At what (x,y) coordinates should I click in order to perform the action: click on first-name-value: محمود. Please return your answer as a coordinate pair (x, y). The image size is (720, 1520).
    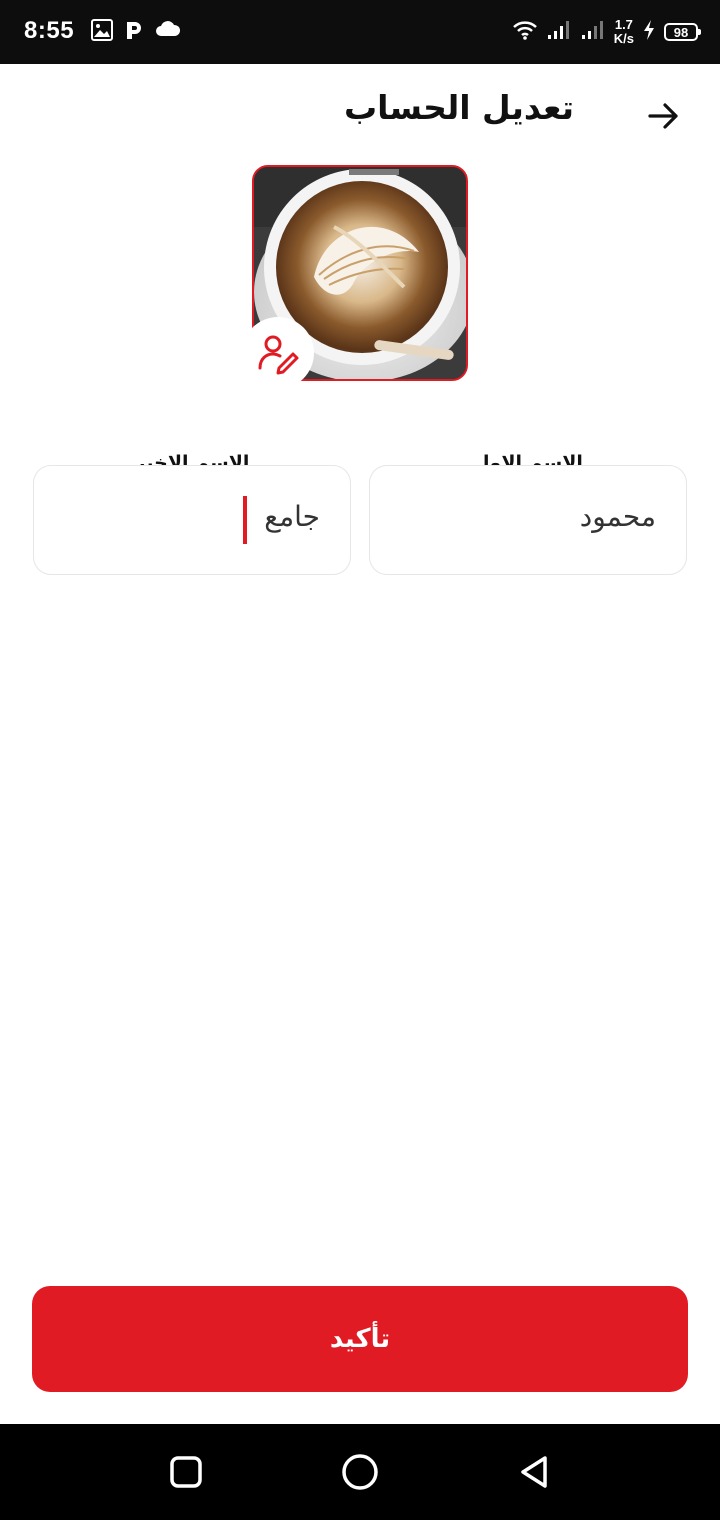
    Looking at the image, I should click on (617, 516).